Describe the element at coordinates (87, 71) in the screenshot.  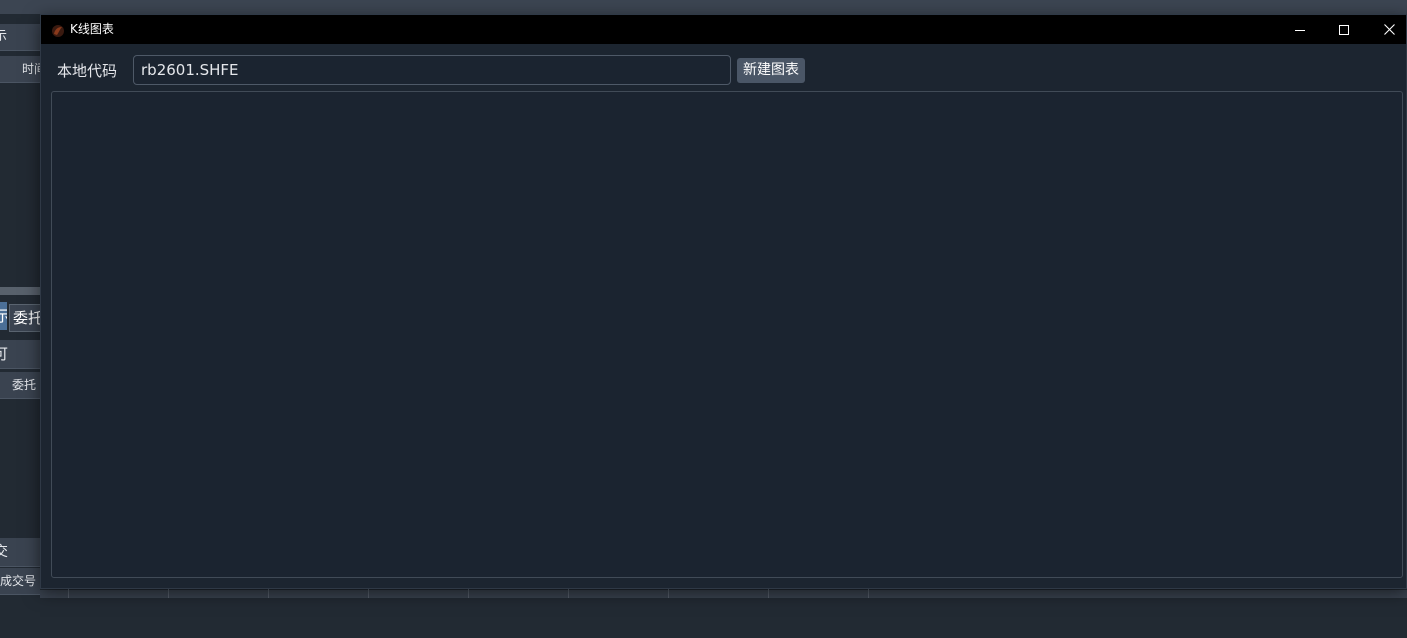
I see `local-code-label: 本地代码` at that location.